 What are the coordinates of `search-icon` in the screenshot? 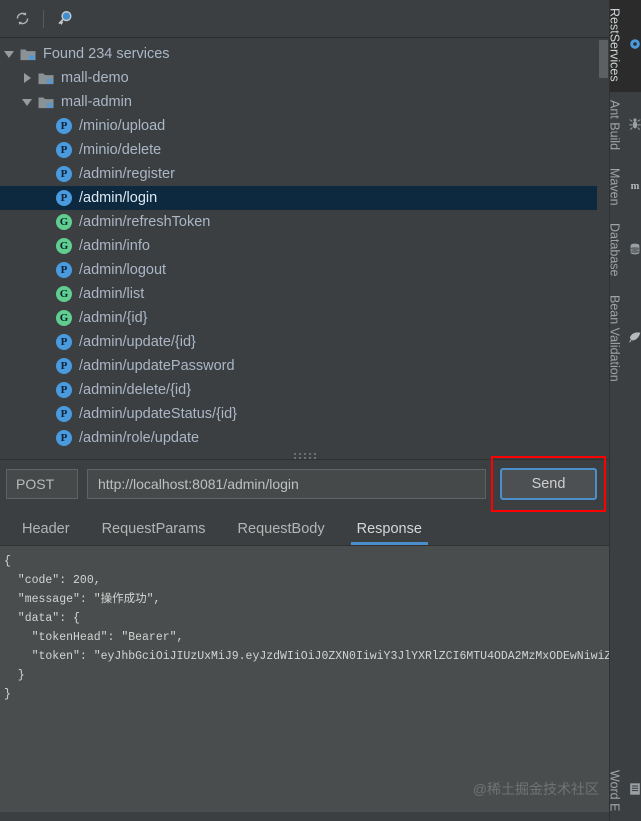 It's located at (65, 19).